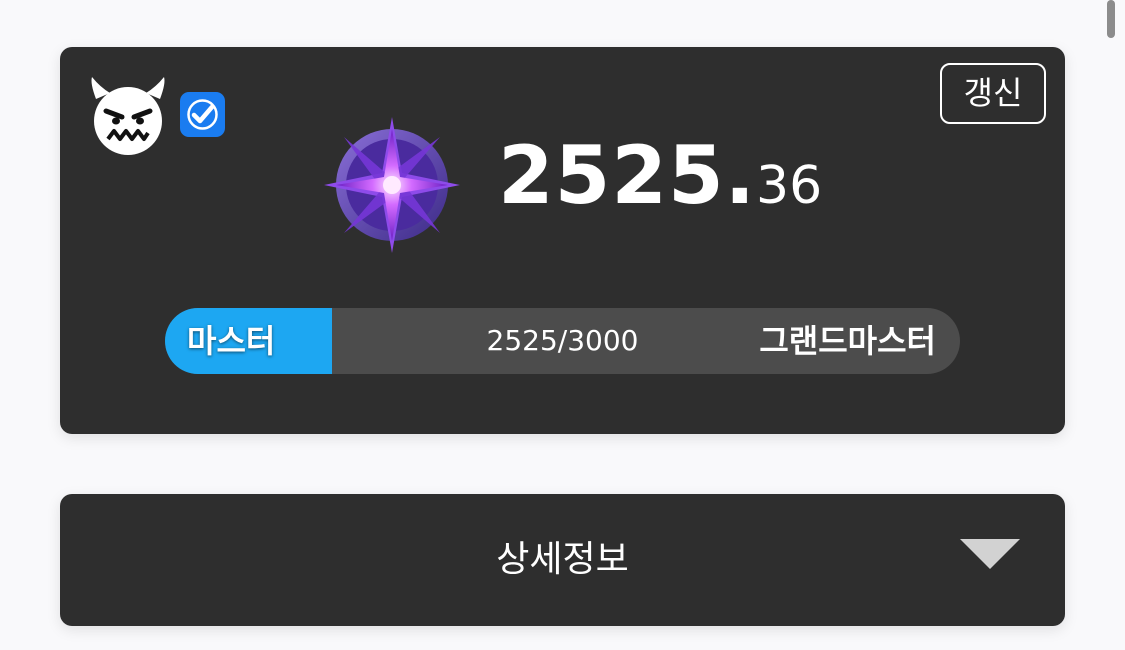  Describe the element at coordinates (627, 175) in the screenshot. I see `rating-integer: 2525.` at that location.